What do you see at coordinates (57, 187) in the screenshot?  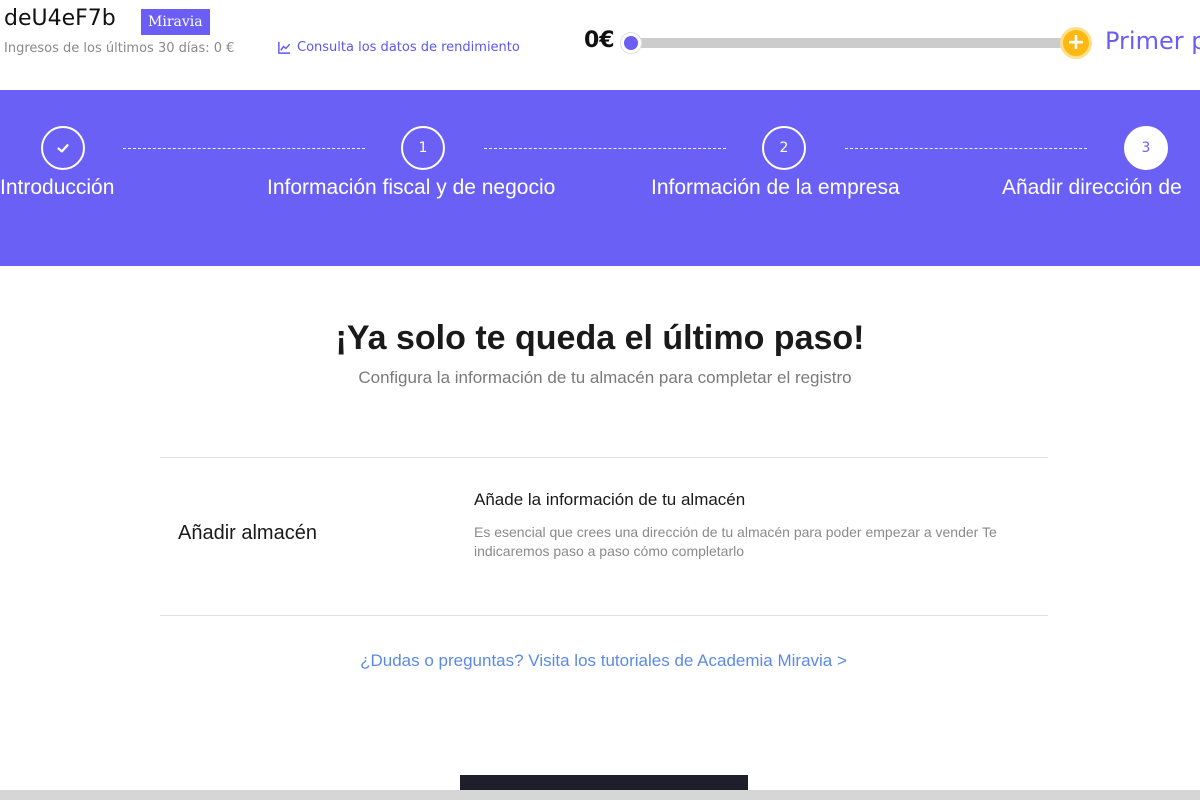 I see `step-label-introduccion: Introducción` at bounding box center [57, 187].